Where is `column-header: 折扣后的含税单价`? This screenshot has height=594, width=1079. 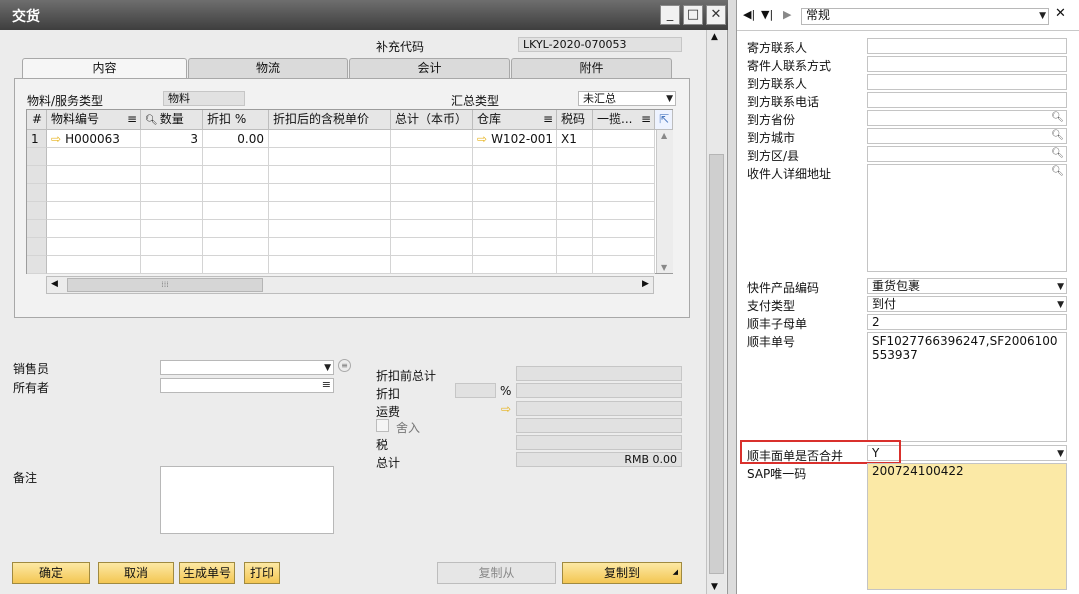 column-header: 折扣后的含税单价 is located at coordinates (330, 120).